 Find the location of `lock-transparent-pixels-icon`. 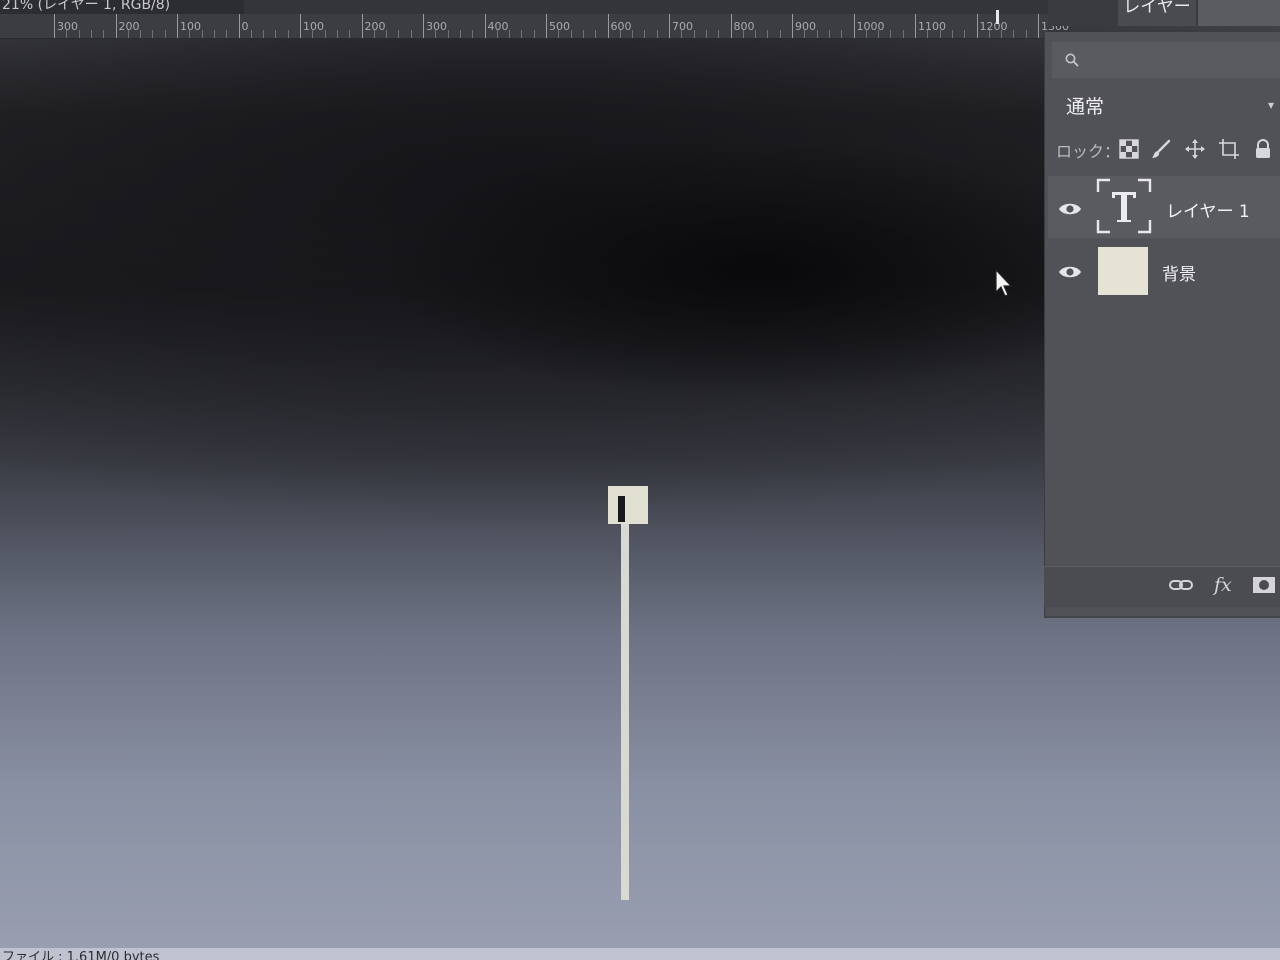

lock-transparent-pixels-icon is located at coordinates (1129, 149).